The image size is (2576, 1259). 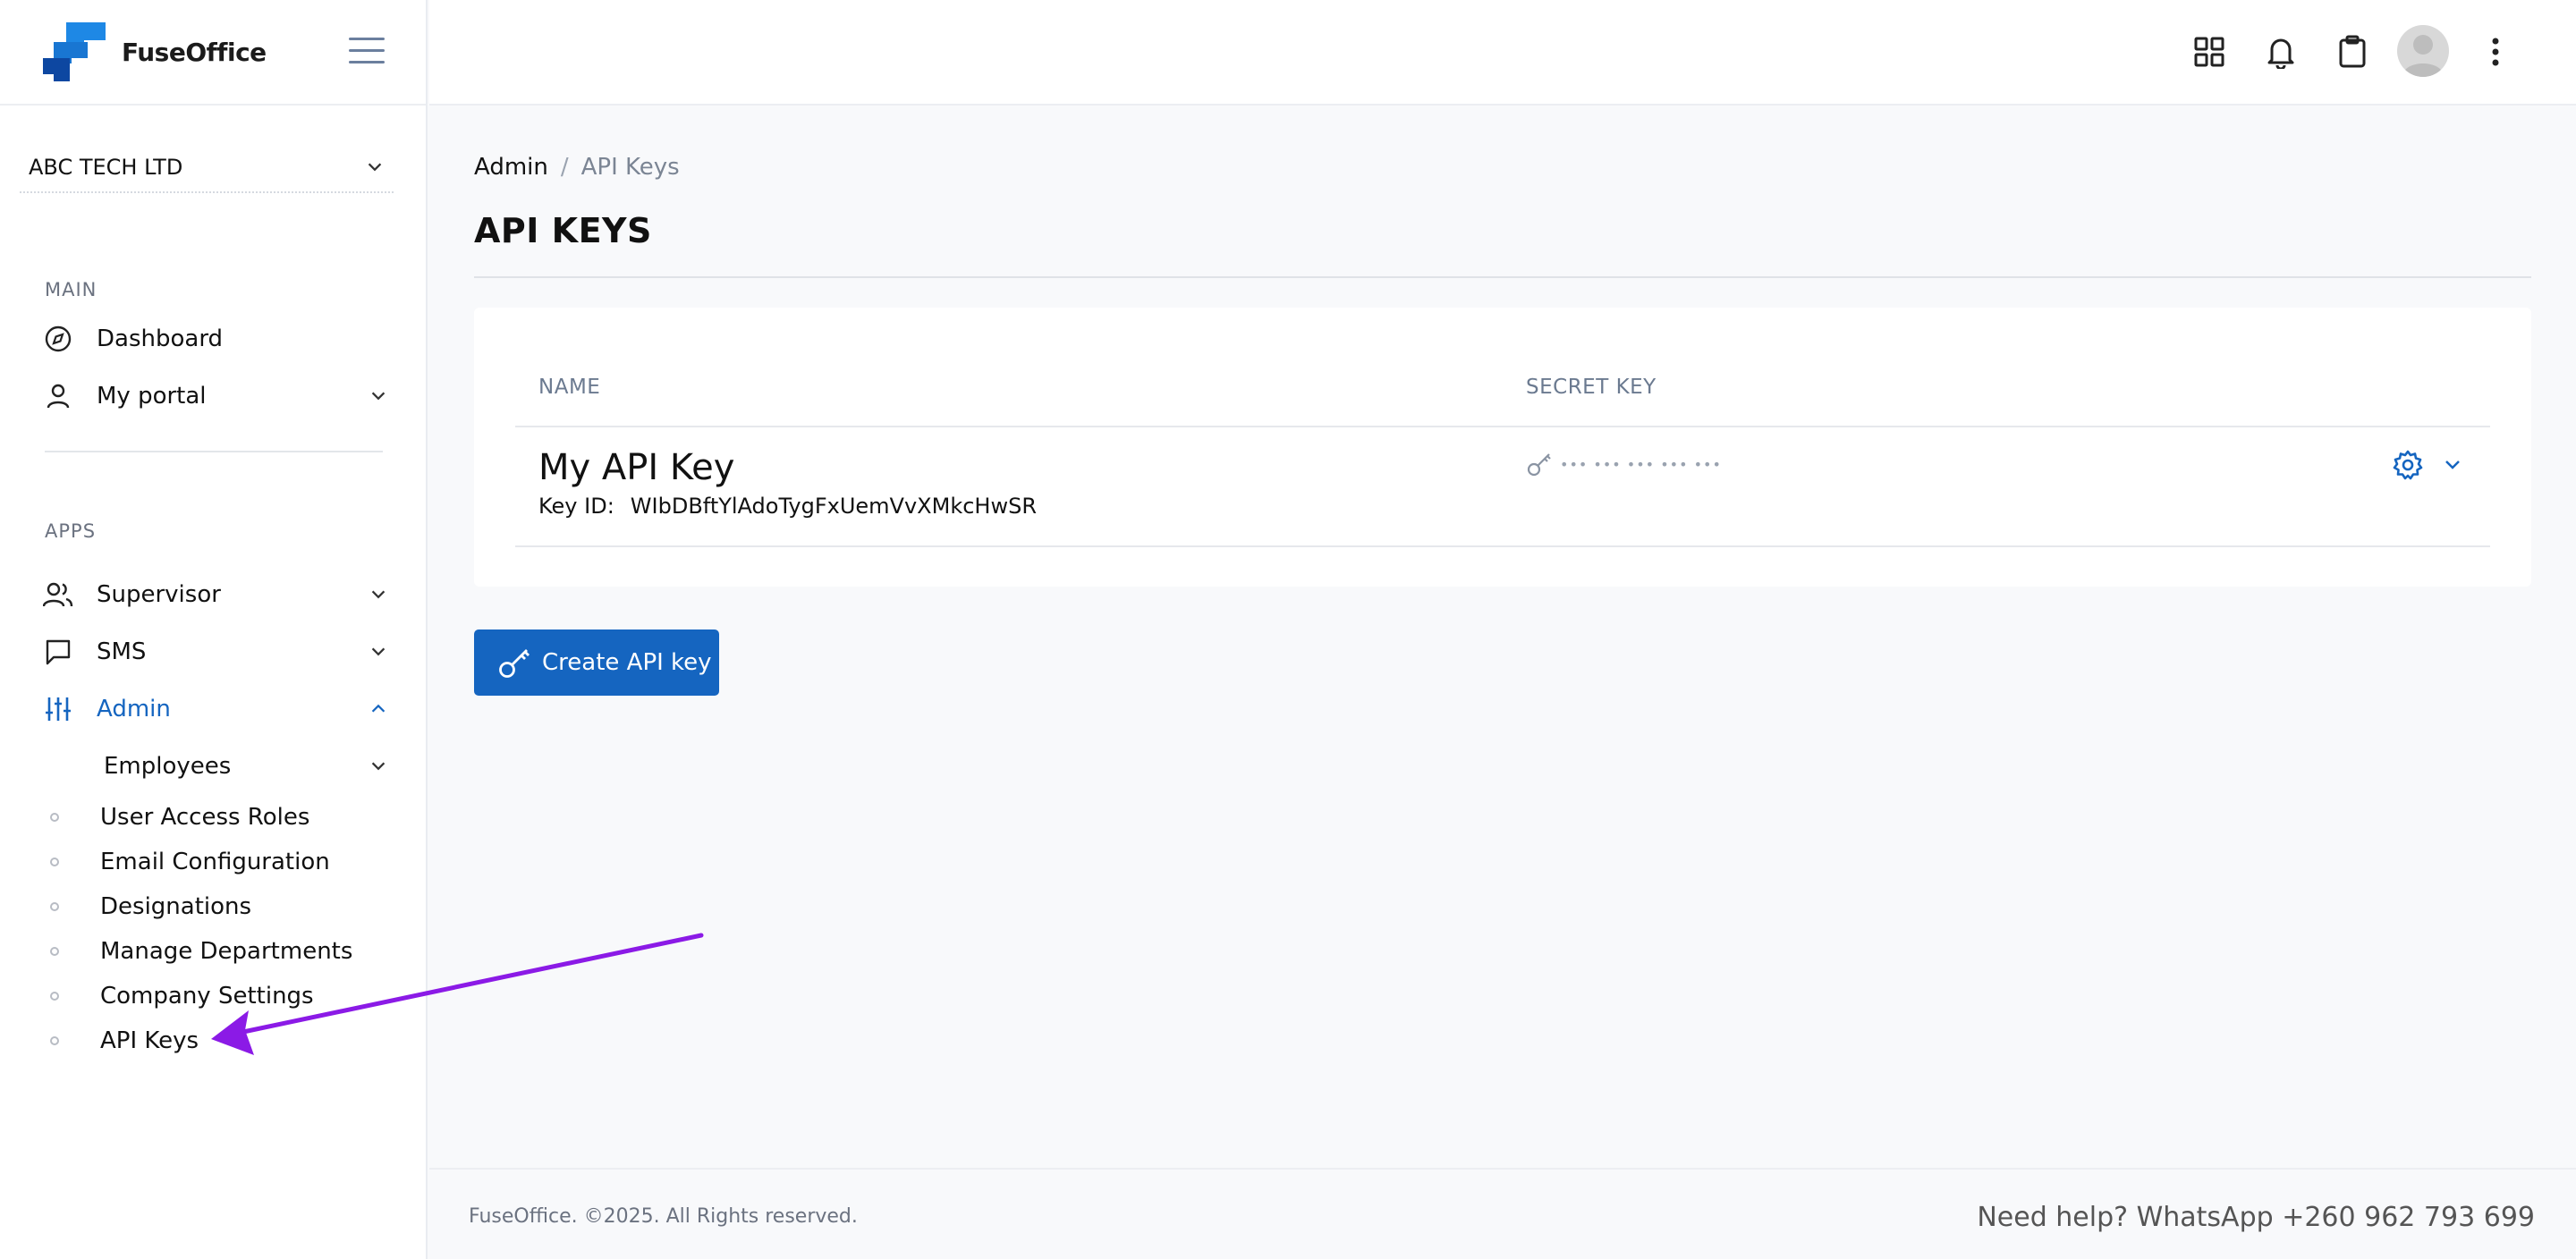 What do you see at coordinates (215, 862) in the screenshot?
I see `sidebar-item-label: Email Configuration` at bounding box center [215, 862].